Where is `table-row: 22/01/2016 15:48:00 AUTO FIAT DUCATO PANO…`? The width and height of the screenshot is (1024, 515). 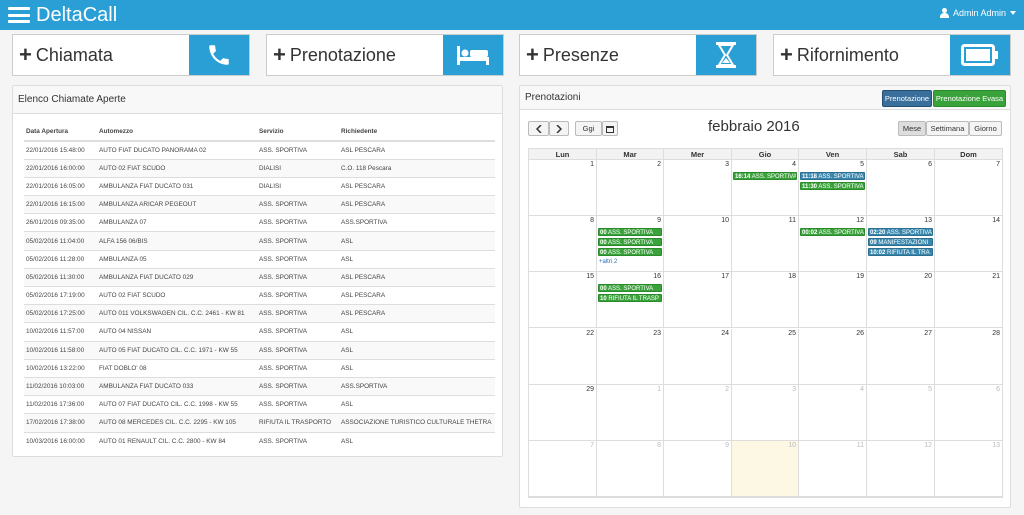 table-row: 22/01/2016 15:48:00 AUTO FIAT DUCATO PANO… is located at coordinates (259, 150).